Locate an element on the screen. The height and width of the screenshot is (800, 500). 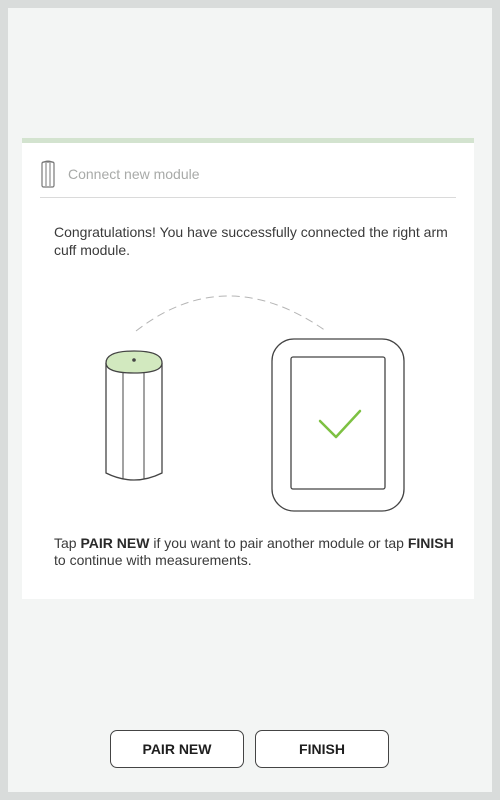
card-header: Connect new module is located at coordinates (248, 177).